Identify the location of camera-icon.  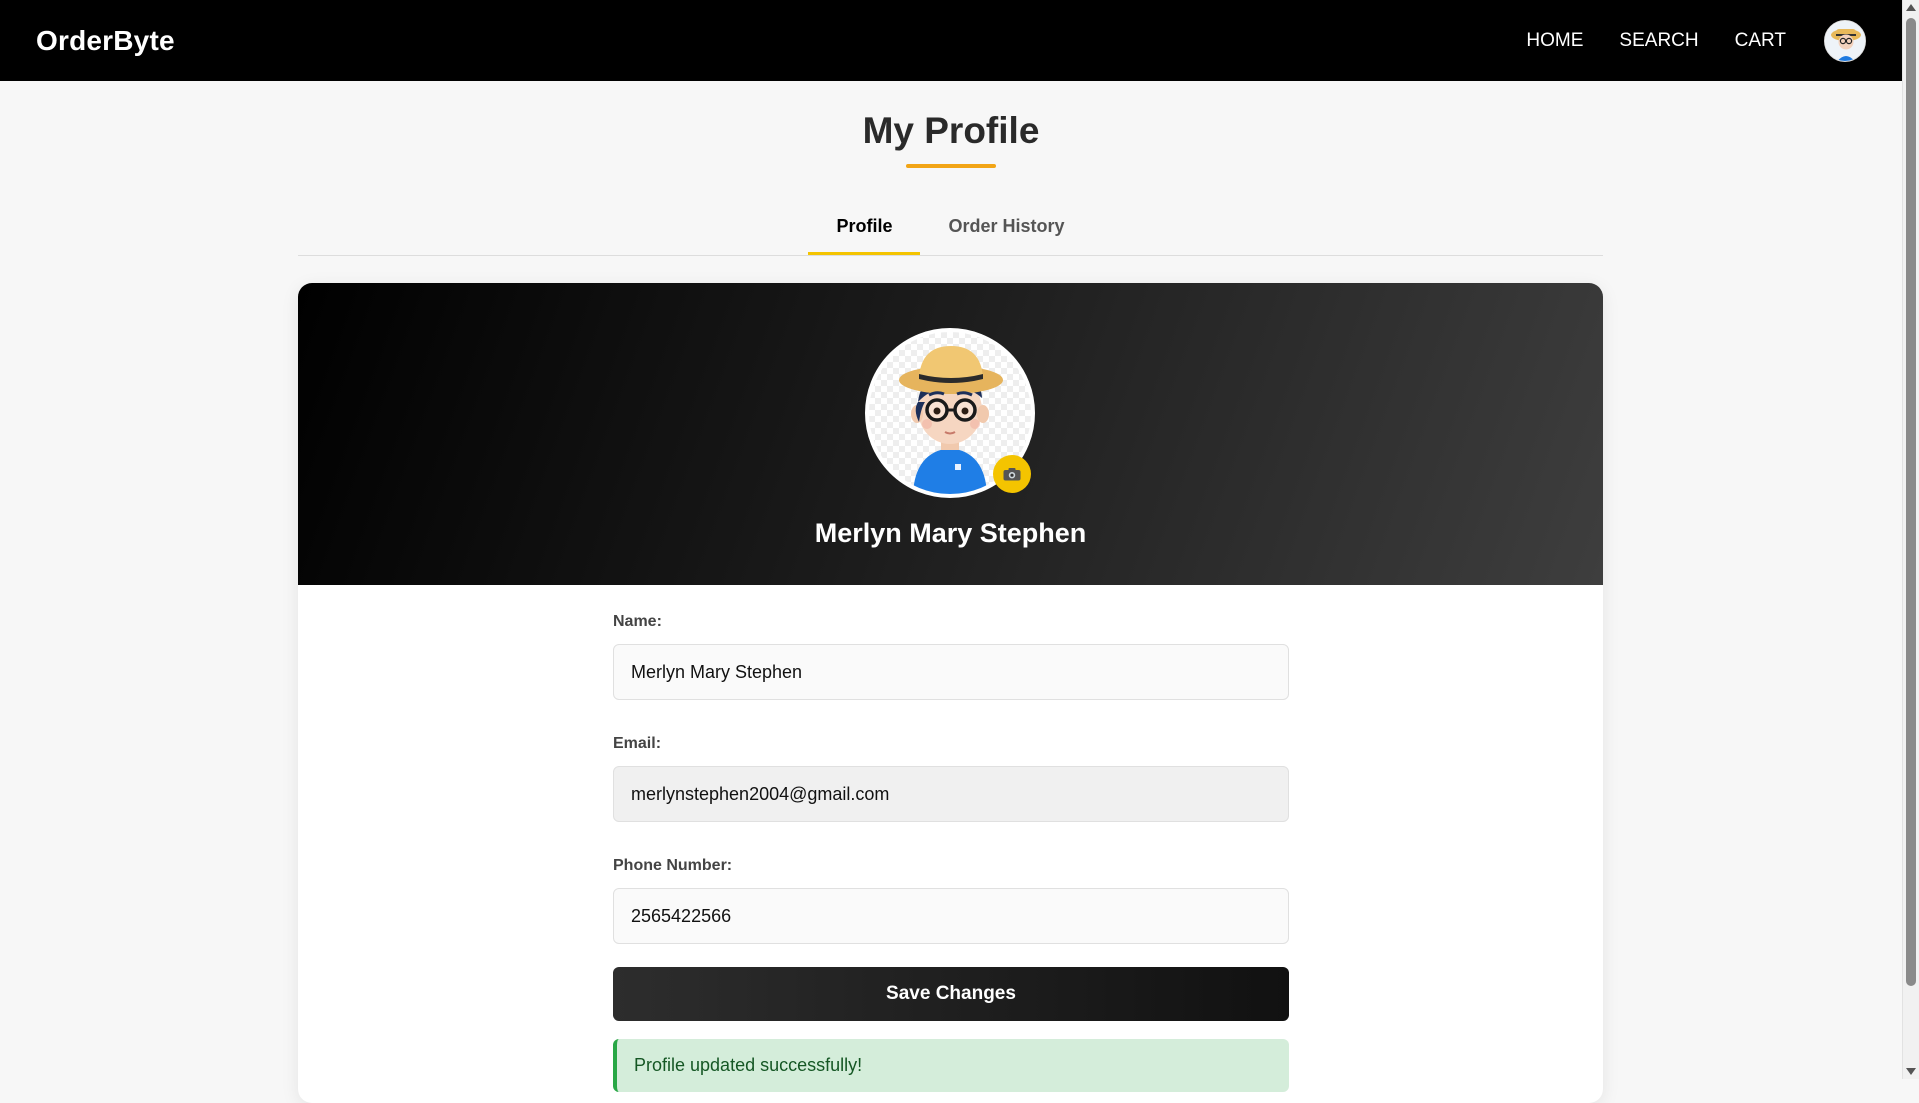
(1012, 474).